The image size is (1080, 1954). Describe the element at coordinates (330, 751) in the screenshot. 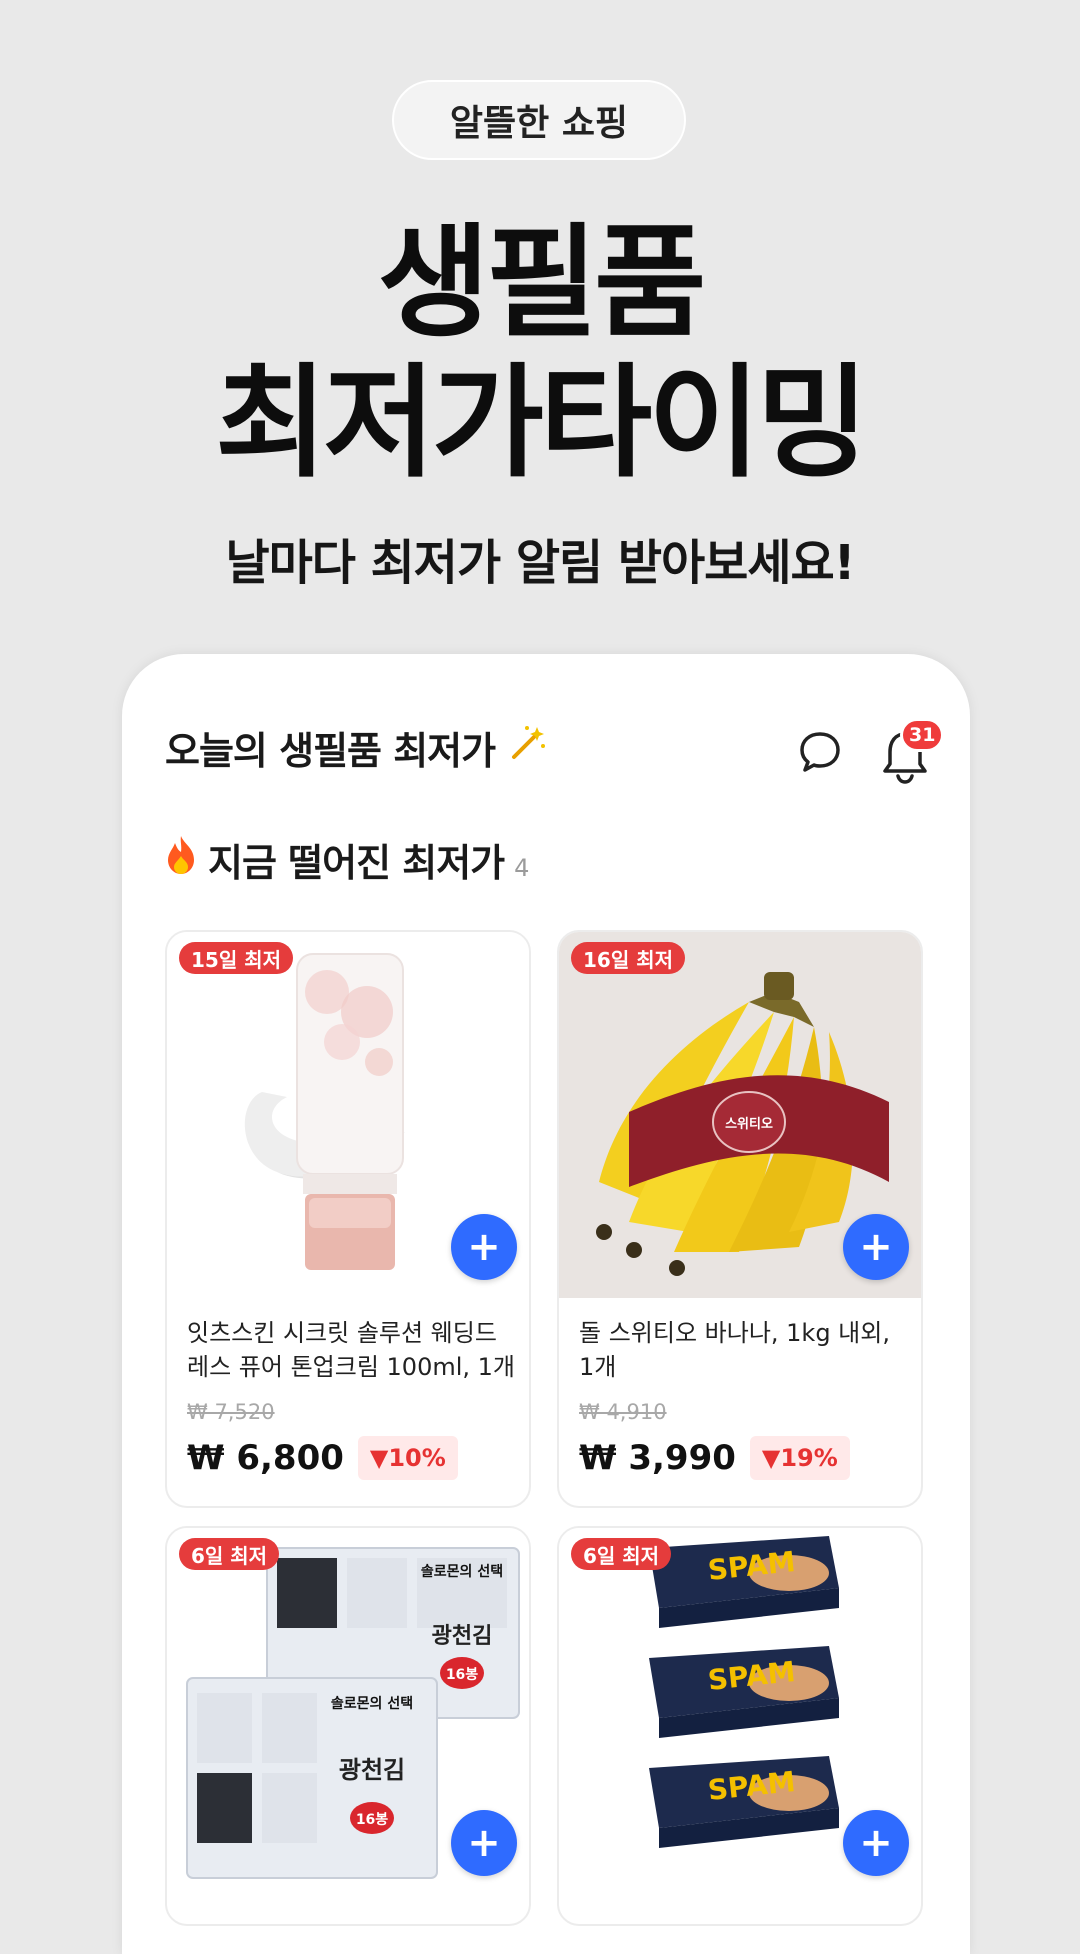

I see `app-title-text: 오늘의 생필품 최저가` at that location.